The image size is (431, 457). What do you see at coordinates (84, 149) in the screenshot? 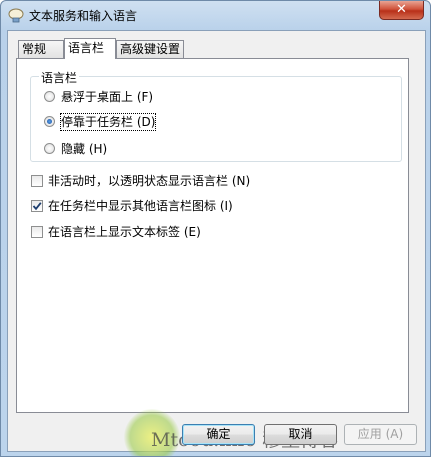
I see `radio-label: 隐藏 (H)` at bounding box center [84, 149].